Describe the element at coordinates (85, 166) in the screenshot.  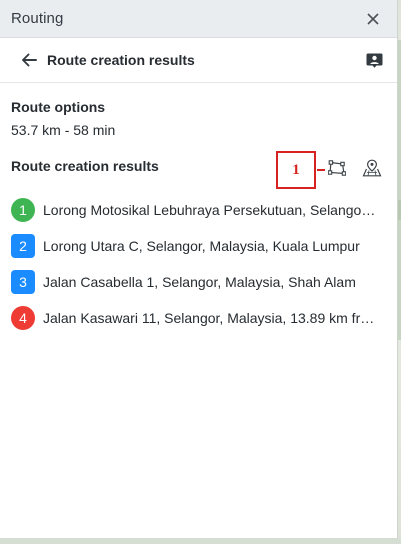
I see `results-label: Route creation results` at that location.